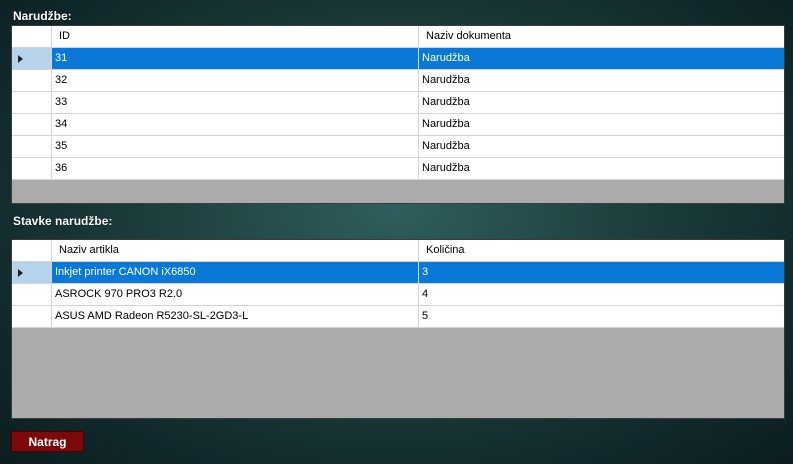 The image size is (793, 464). I want to click on orders-col-id-header: ID, so click(235, 37).